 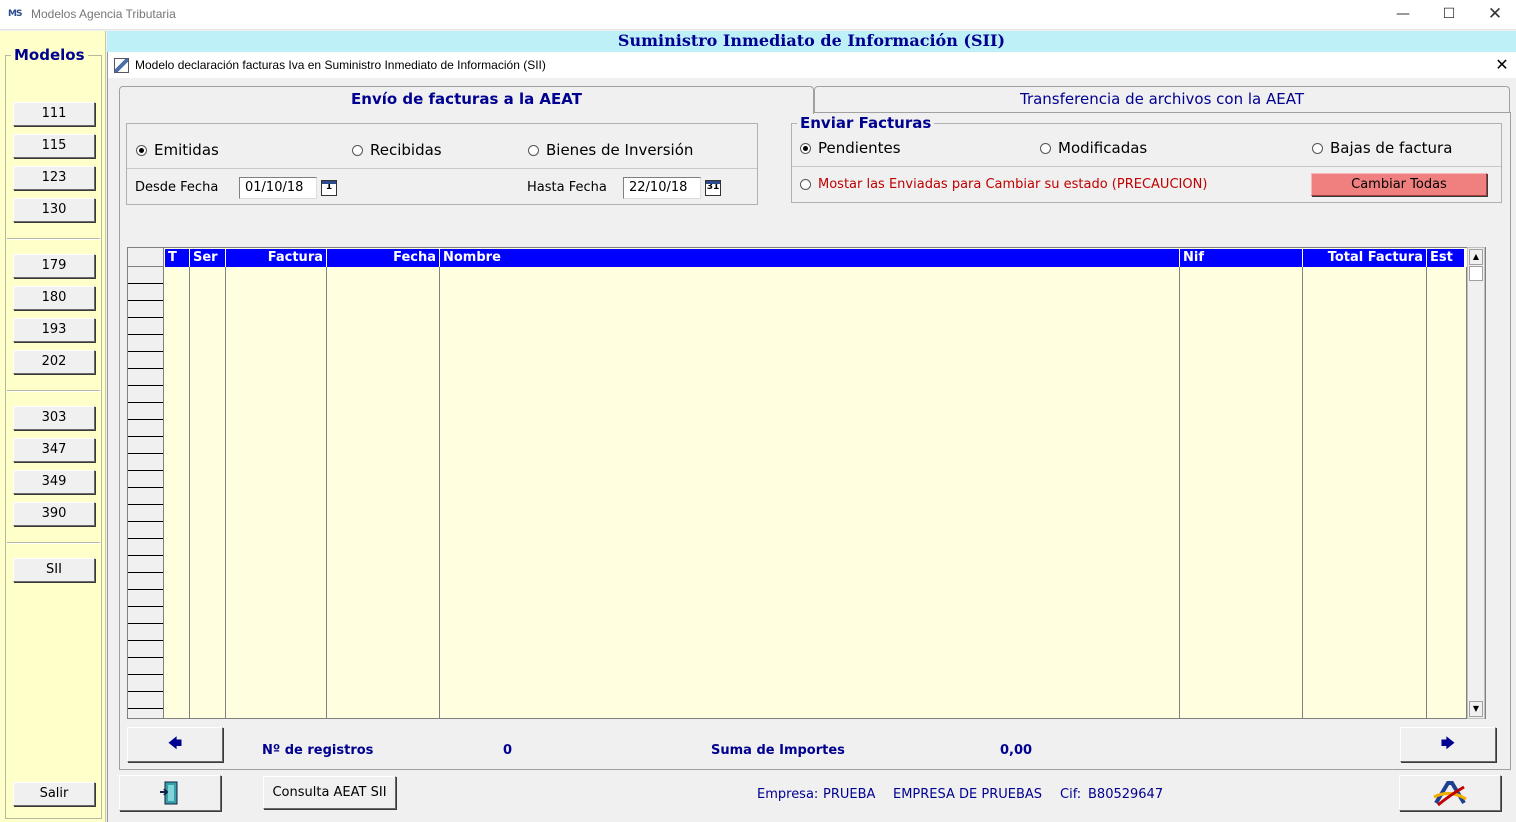 I want to click on col-header-factura: Factura, so click(x=276, y=258).